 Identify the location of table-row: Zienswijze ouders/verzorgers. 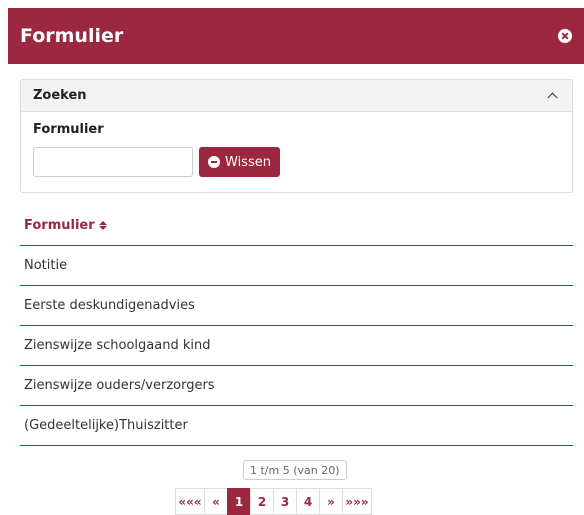
(296, 386).